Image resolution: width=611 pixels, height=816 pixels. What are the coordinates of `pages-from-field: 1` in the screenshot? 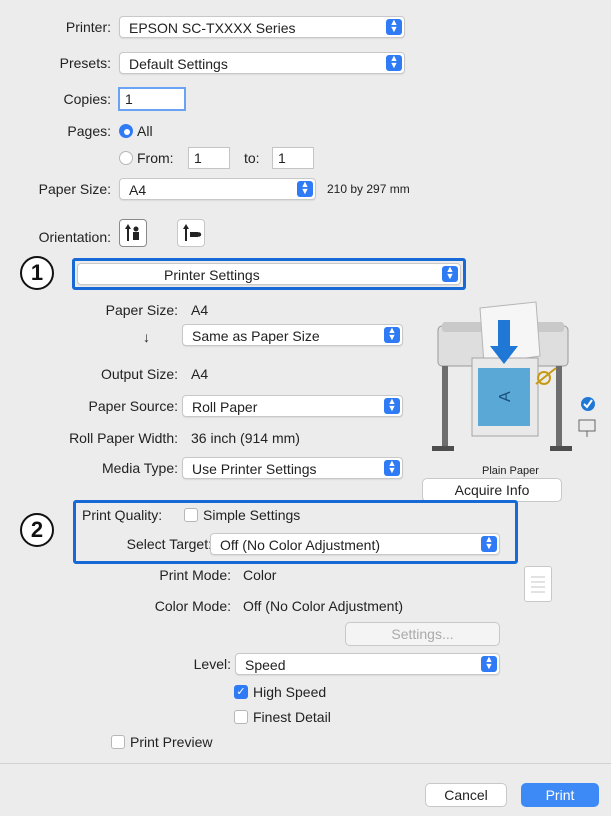 It's located at (209, 158).